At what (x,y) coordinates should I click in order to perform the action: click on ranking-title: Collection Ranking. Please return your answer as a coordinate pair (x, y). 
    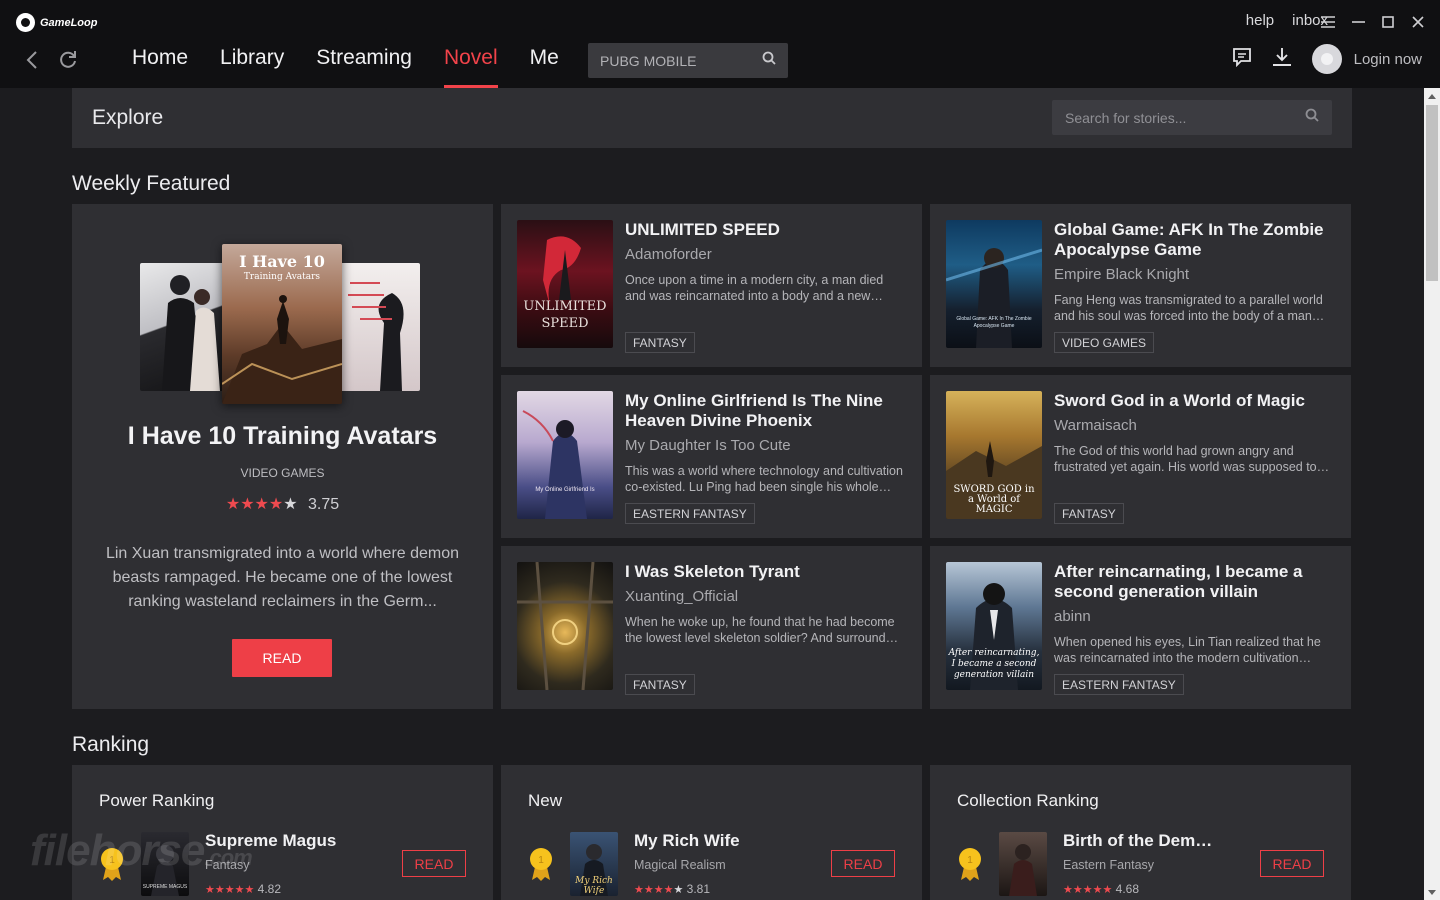
    Looking at the image, I should click on (1028, 801).